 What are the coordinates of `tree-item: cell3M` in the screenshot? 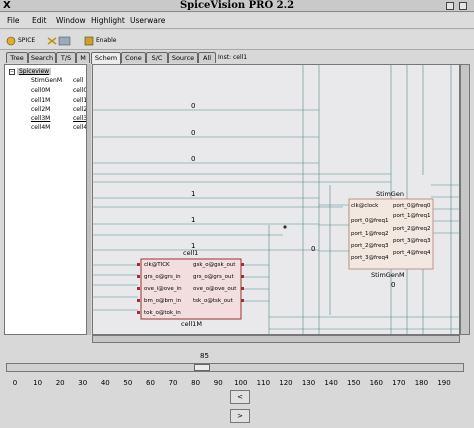 It's located at (40, 118).